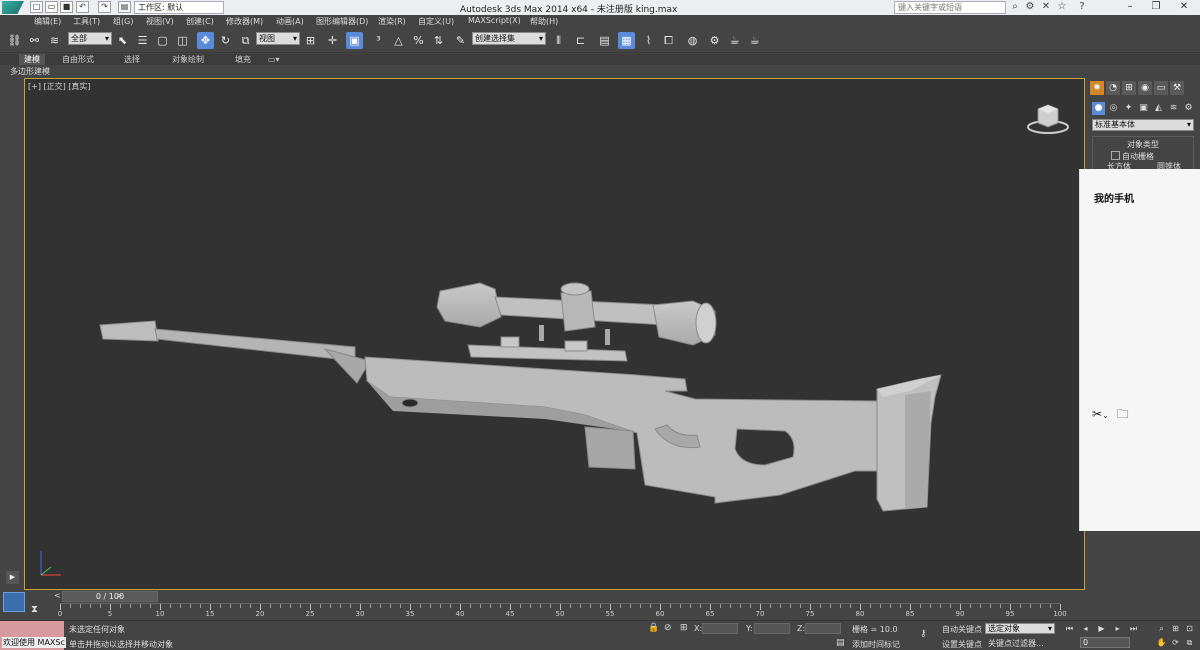 The image size is (1200, 650). I want to click on project-folder-icon: ▤, so click(124, 7).